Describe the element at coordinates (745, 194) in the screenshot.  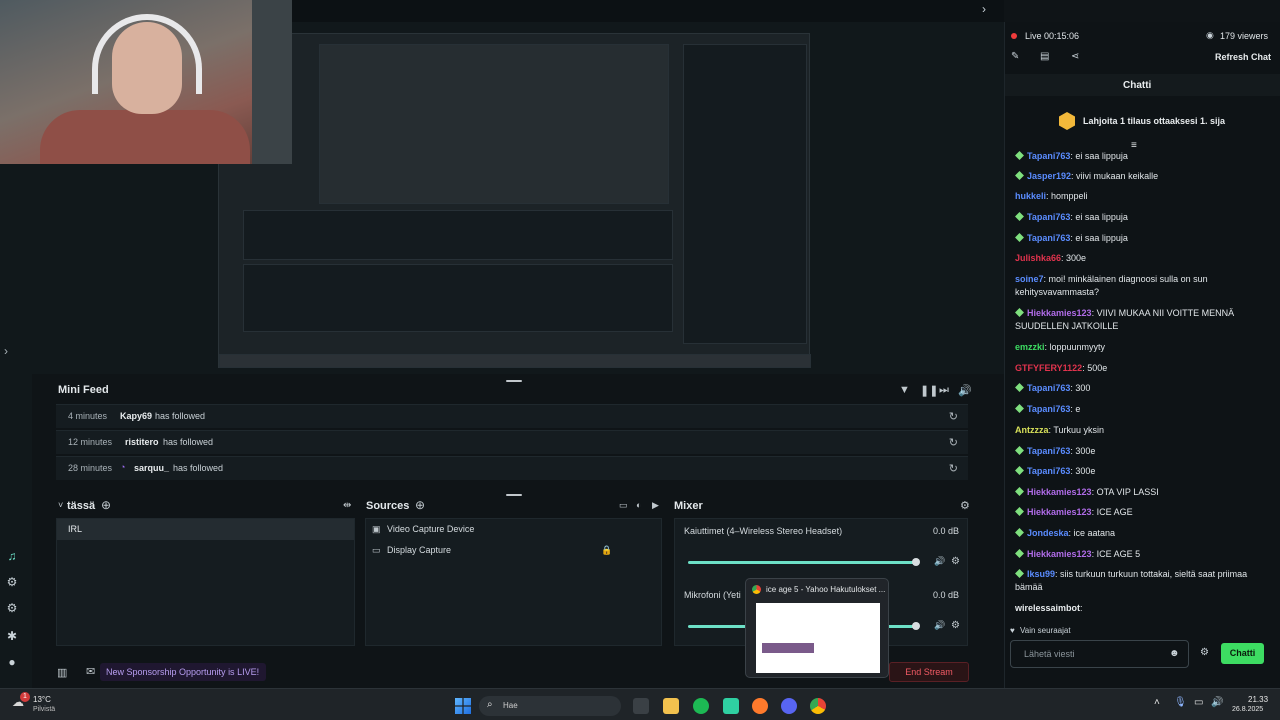
I see `preview-nested-chat` at that location.